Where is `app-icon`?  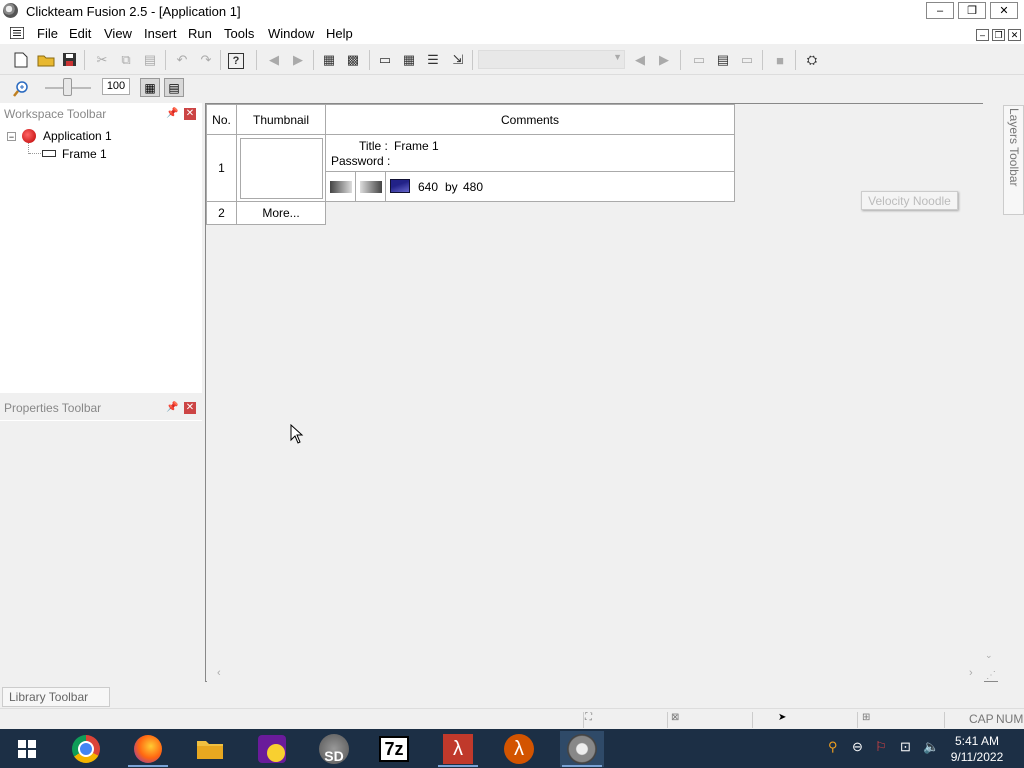 app-icon is located at coordinates (10, 10).